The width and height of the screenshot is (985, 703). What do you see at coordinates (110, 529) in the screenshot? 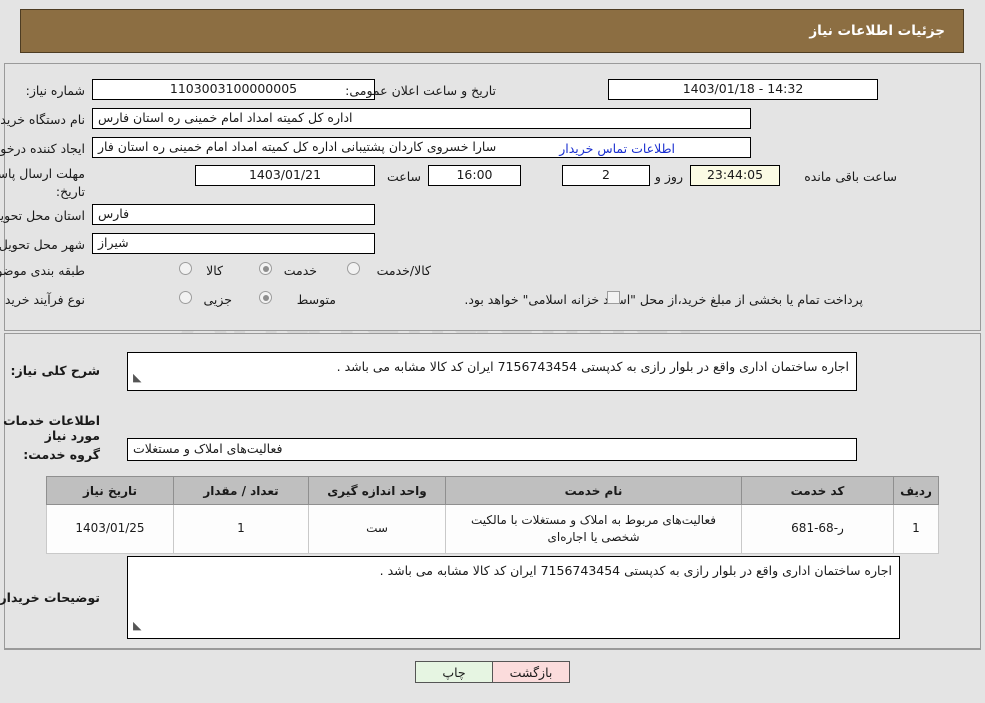
I see `cell-date: 1403/01/25` at bounding box center [110, 529].